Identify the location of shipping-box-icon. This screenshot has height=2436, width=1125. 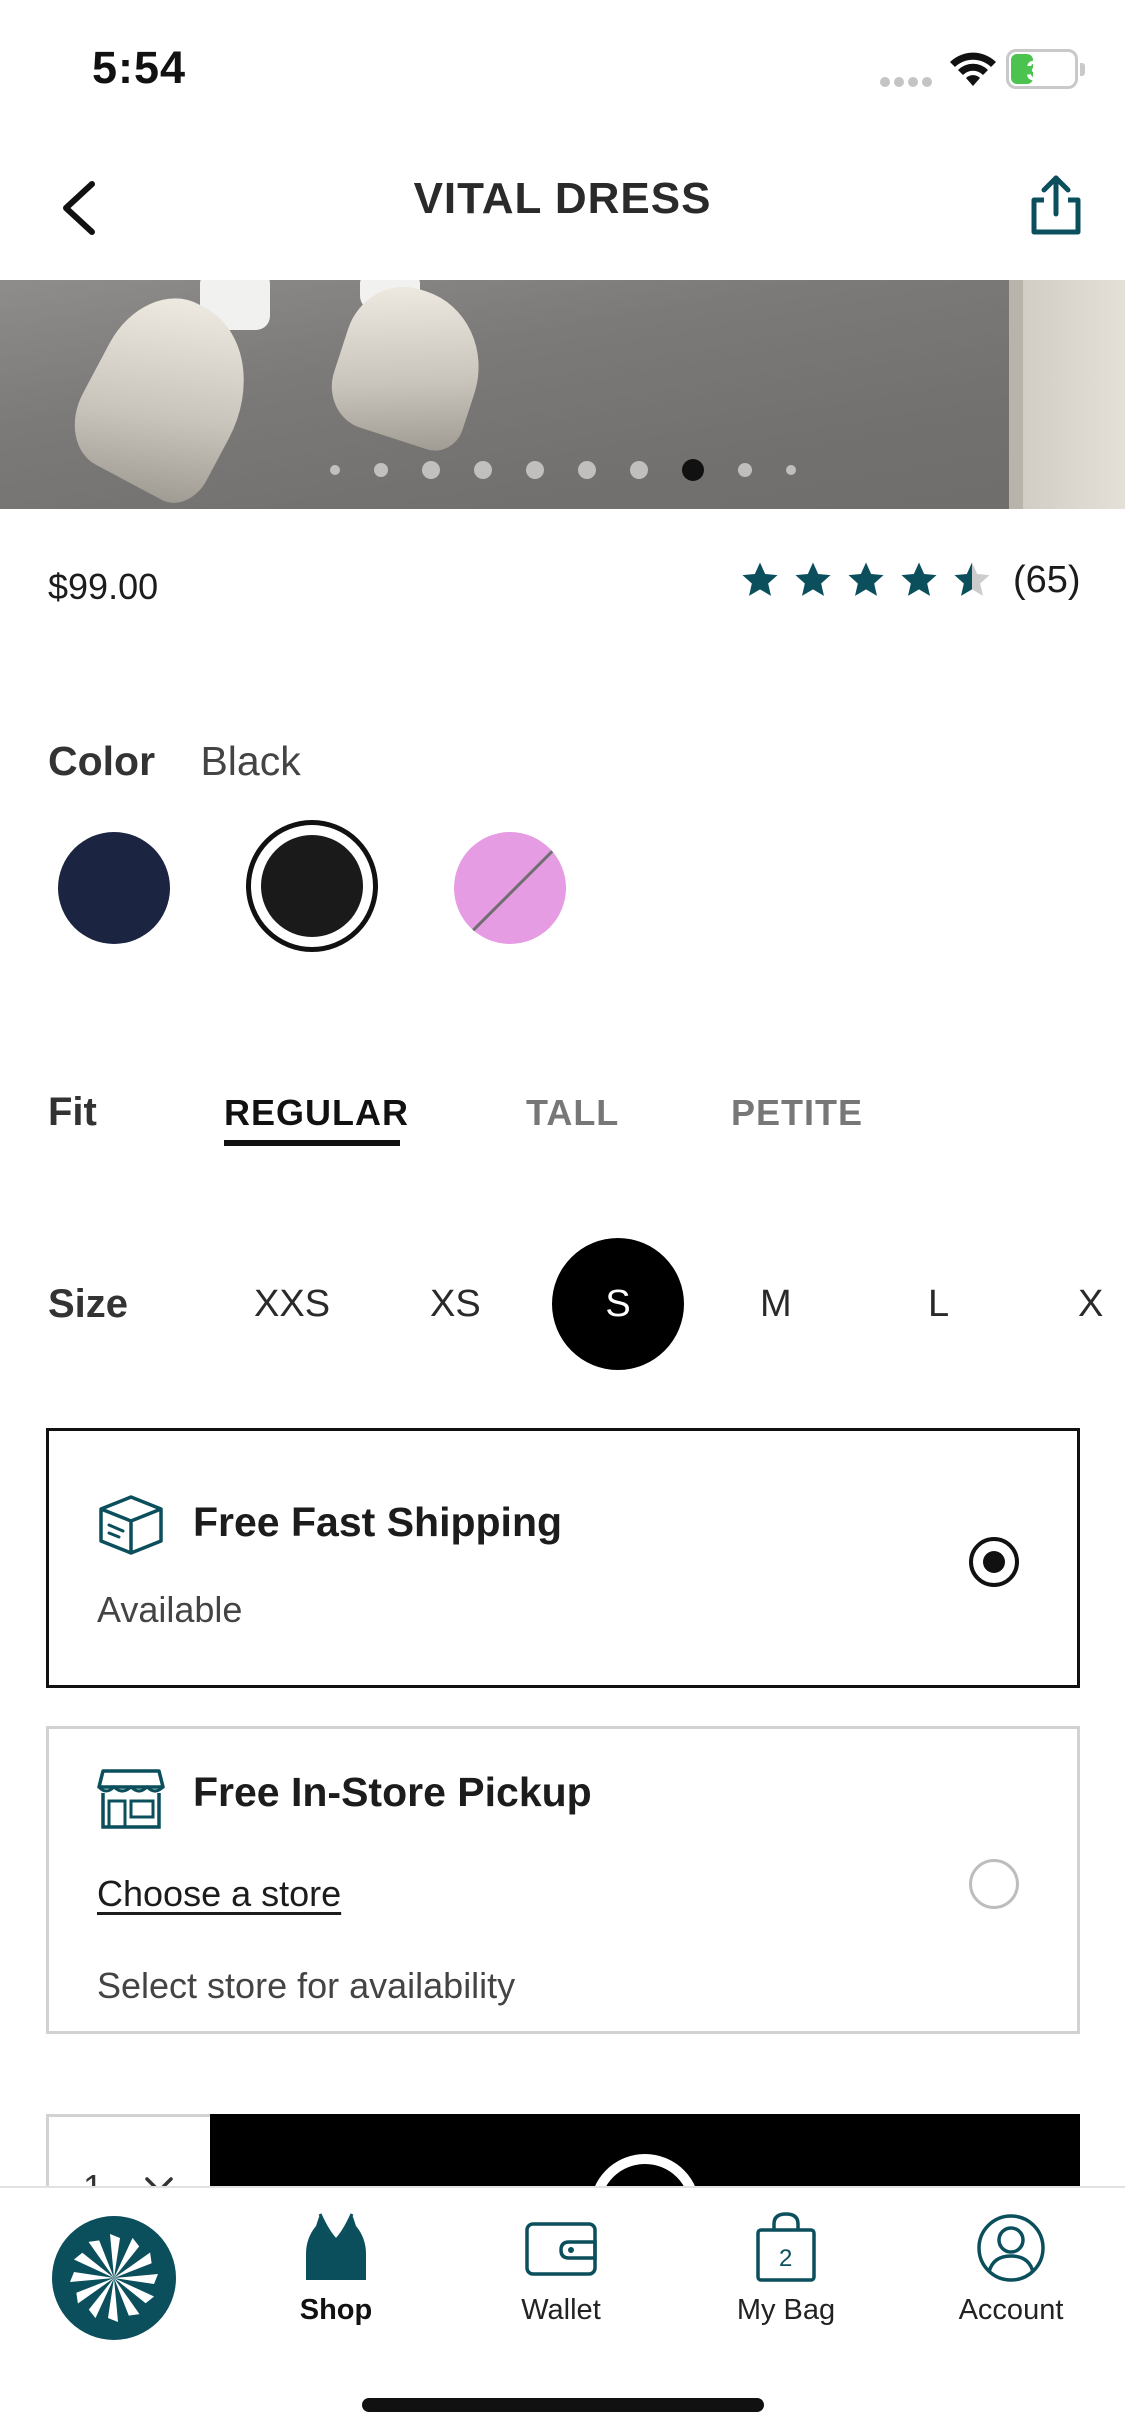
(131, 1525).